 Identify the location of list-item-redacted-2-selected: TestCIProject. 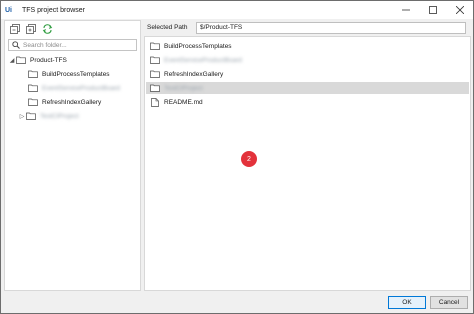
(307, 88).